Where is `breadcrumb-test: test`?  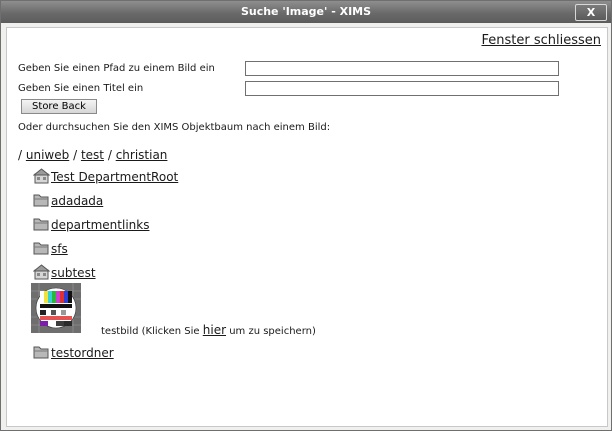
breadcrumb-test: test is located at coordinates (92, 155).